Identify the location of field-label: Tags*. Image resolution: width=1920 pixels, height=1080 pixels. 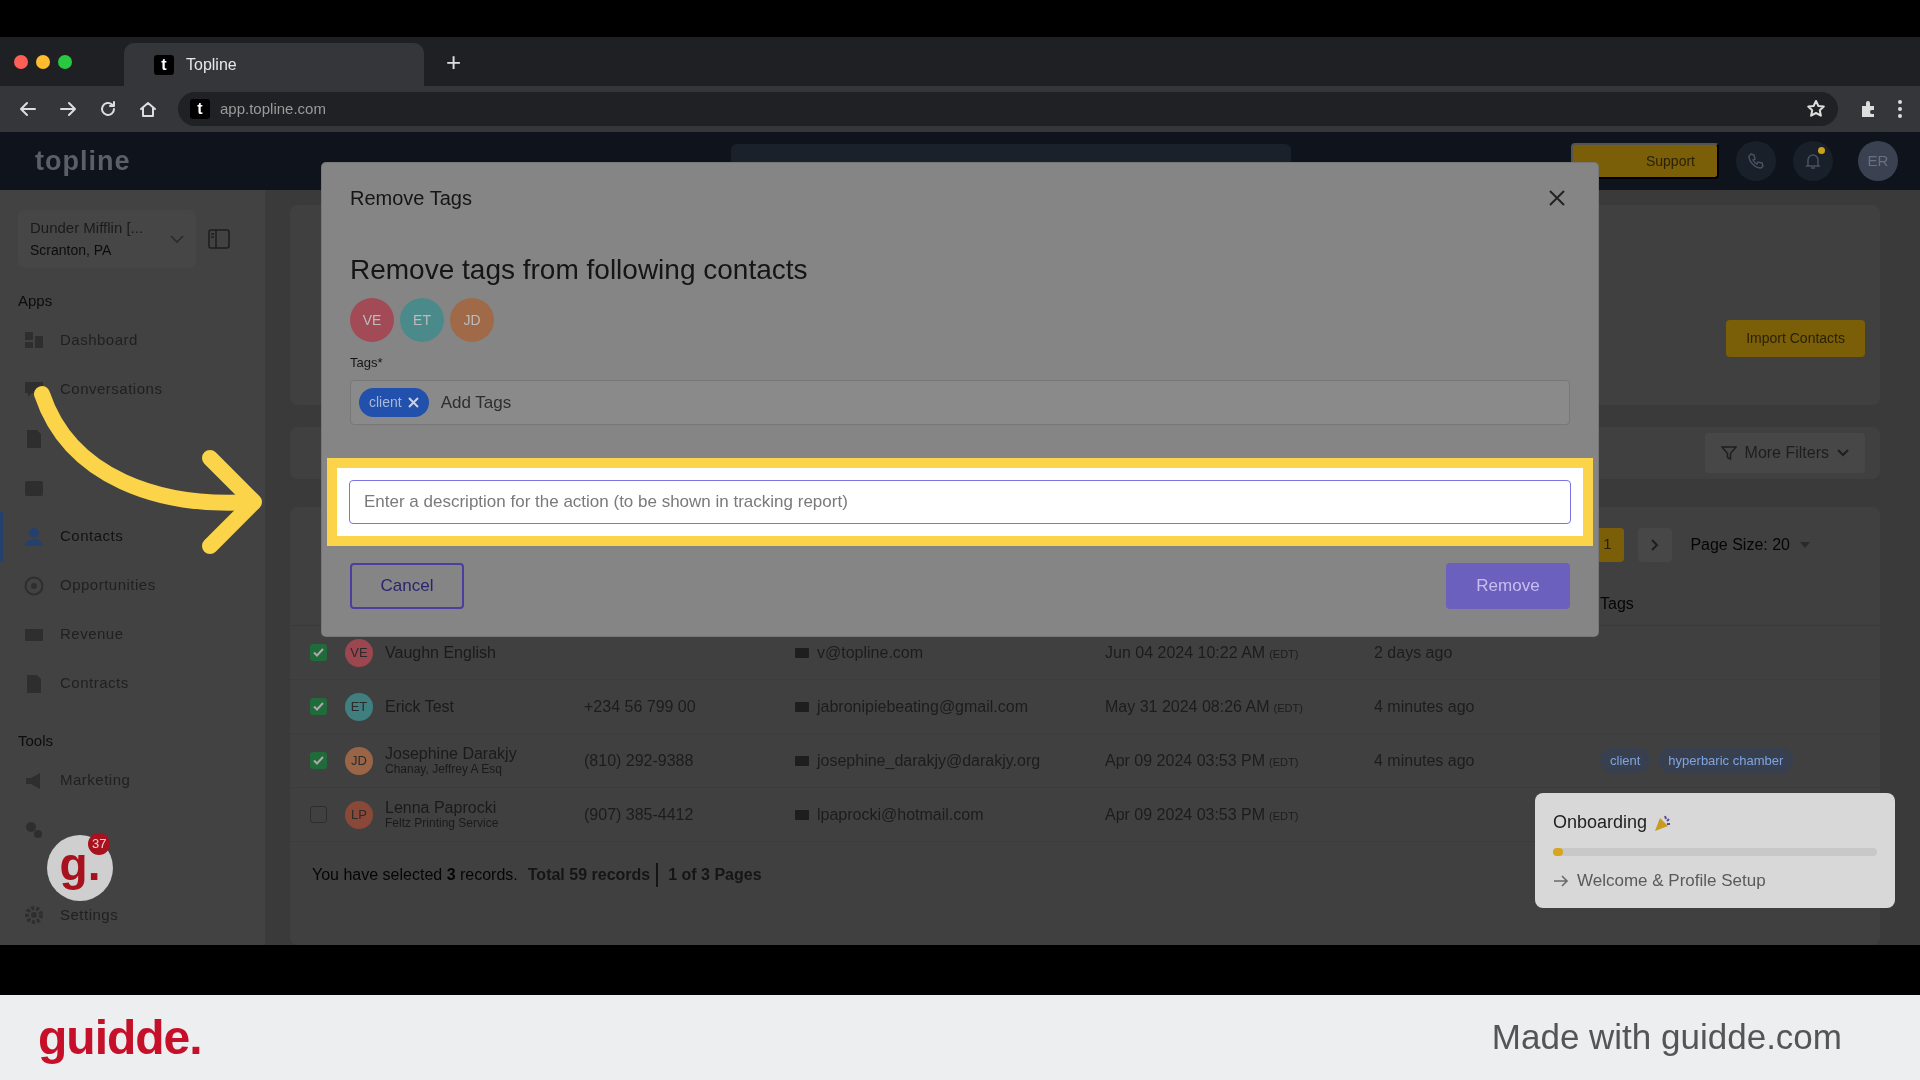
(367, 362).